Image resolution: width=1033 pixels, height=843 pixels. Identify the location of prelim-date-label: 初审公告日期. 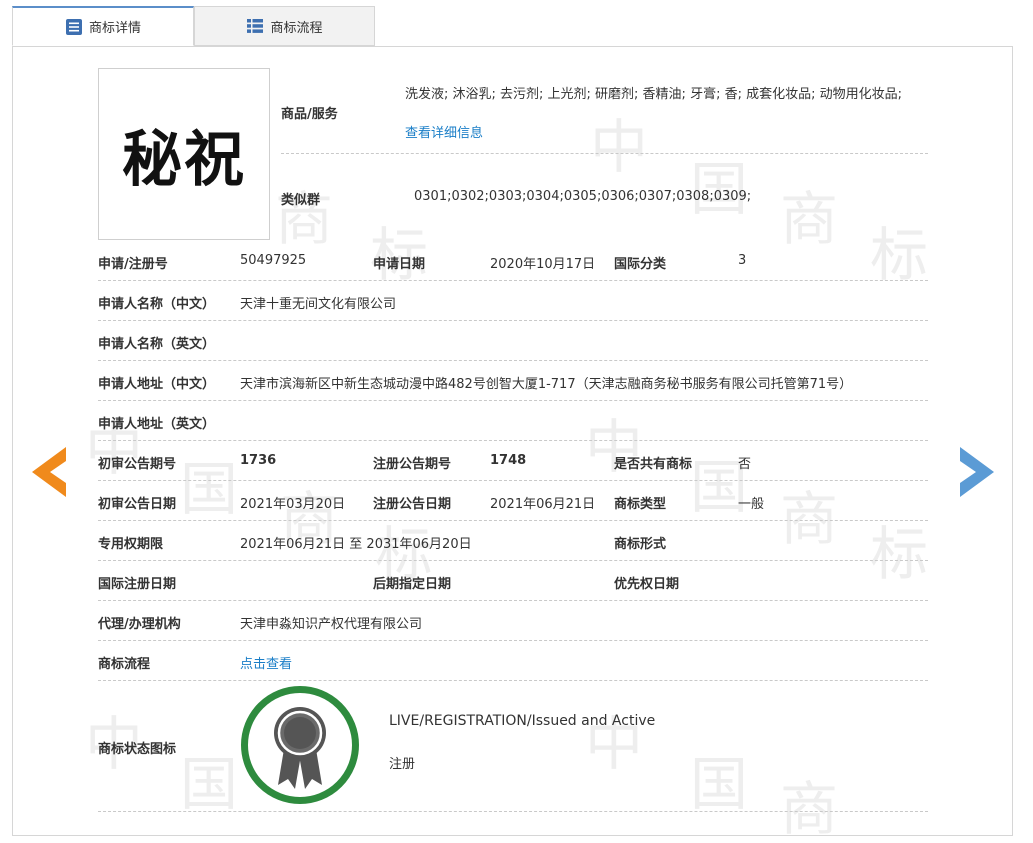
(137, 504).